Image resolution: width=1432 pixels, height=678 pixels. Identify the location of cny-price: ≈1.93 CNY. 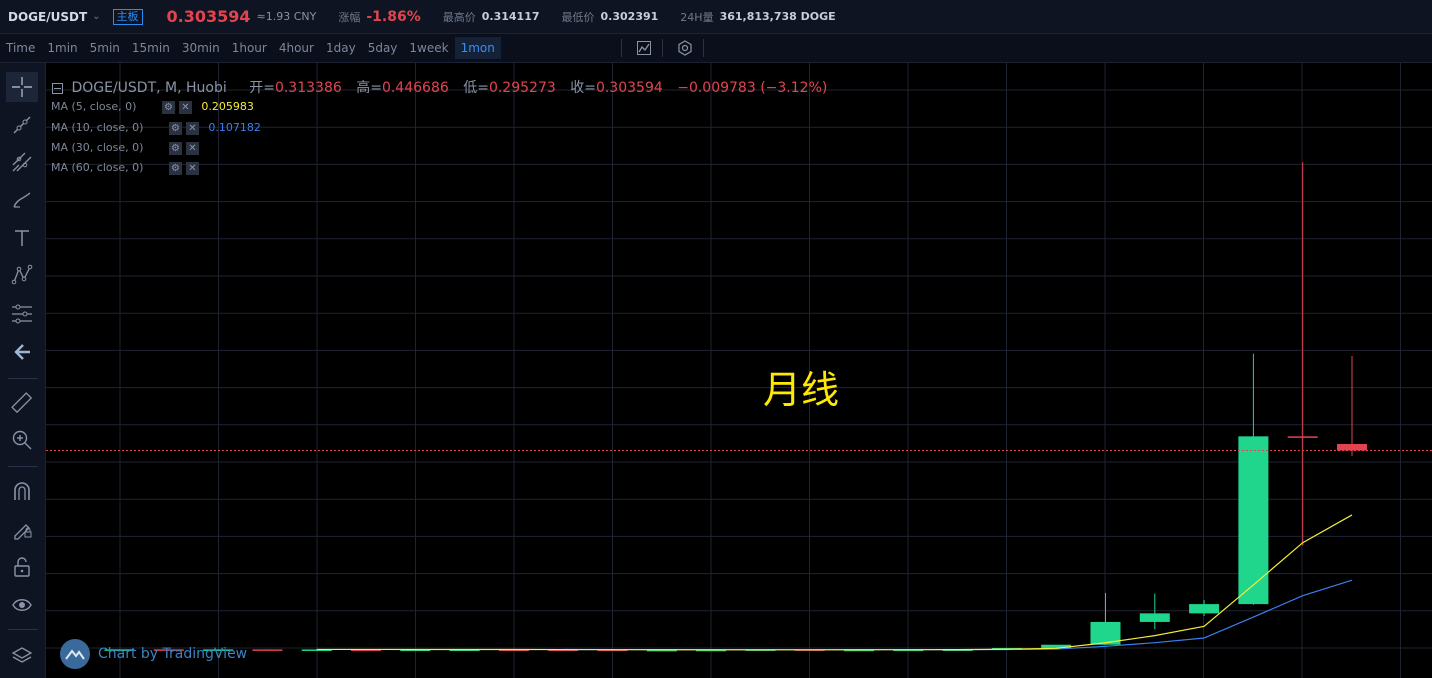
(286, 16).